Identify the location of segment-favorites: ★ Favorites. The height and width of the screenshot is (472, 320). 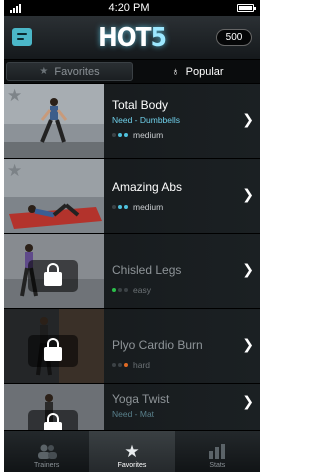
(69, 71).